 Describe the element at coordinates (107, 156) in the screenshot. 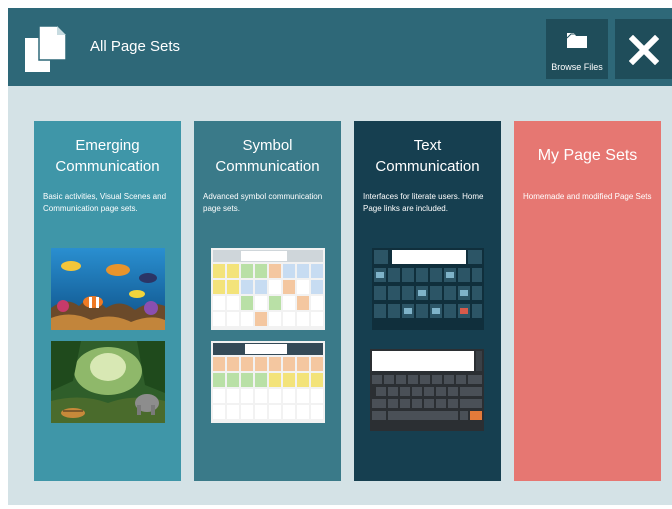

I see `card-title: Emerging Communication` at that location.